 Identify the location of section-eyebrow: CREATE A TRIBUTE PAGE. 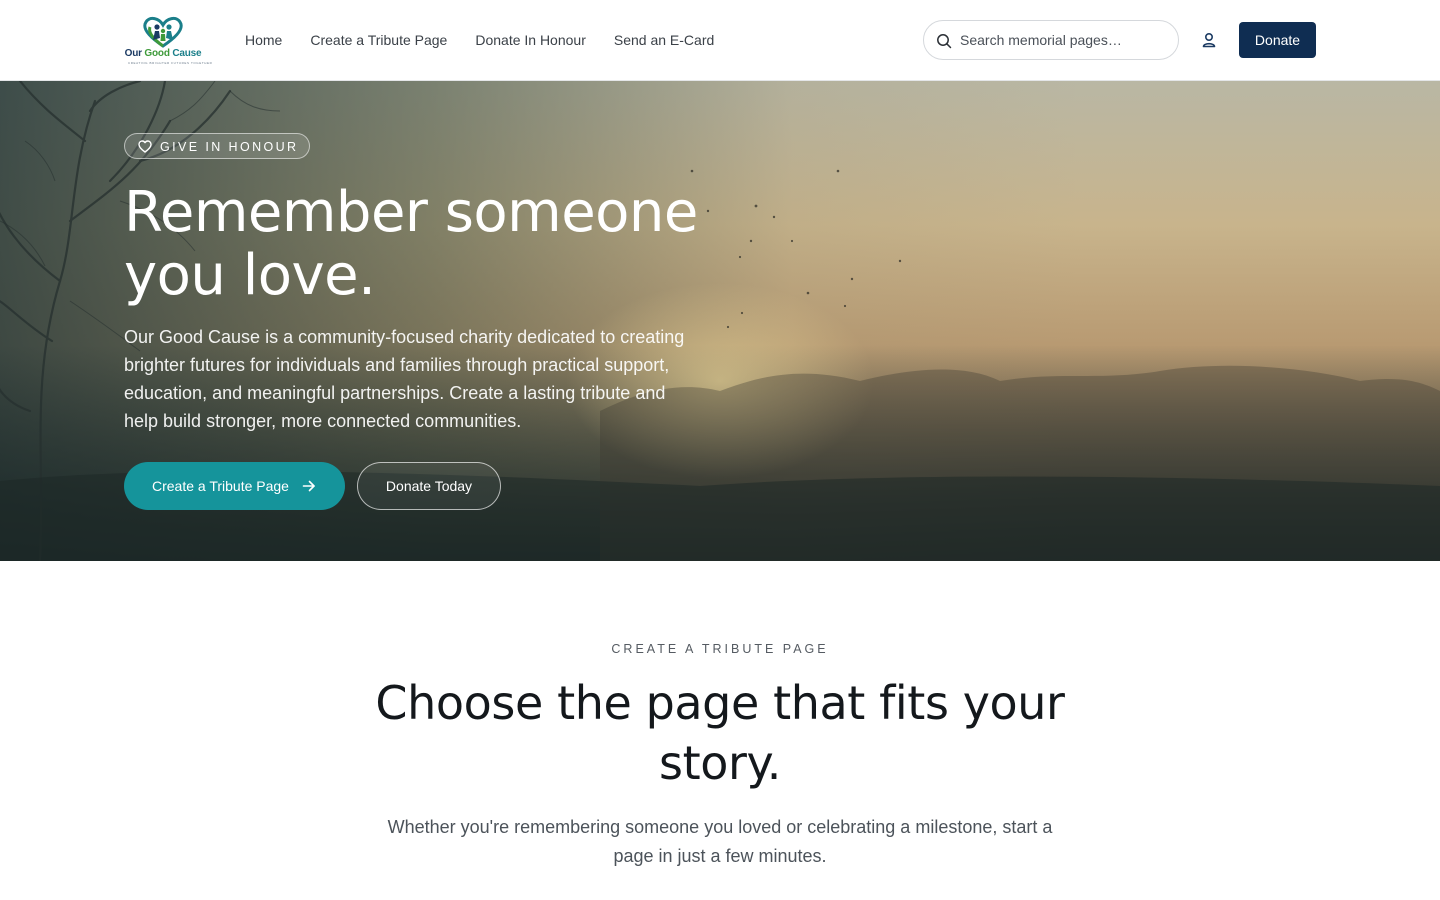
(720, 649).